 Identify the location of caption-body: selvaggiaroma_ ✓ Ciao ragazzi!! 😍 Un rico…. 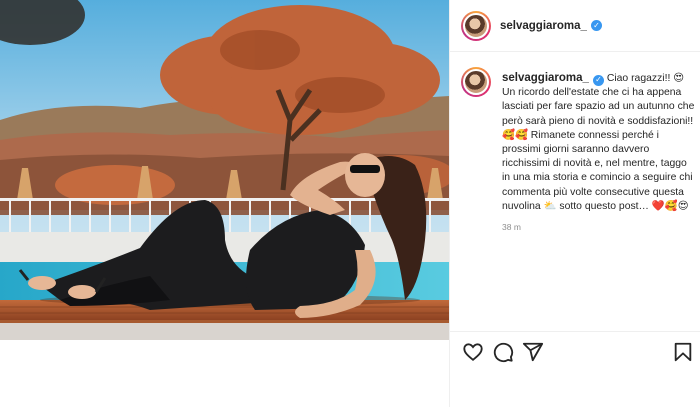
(599, 142).